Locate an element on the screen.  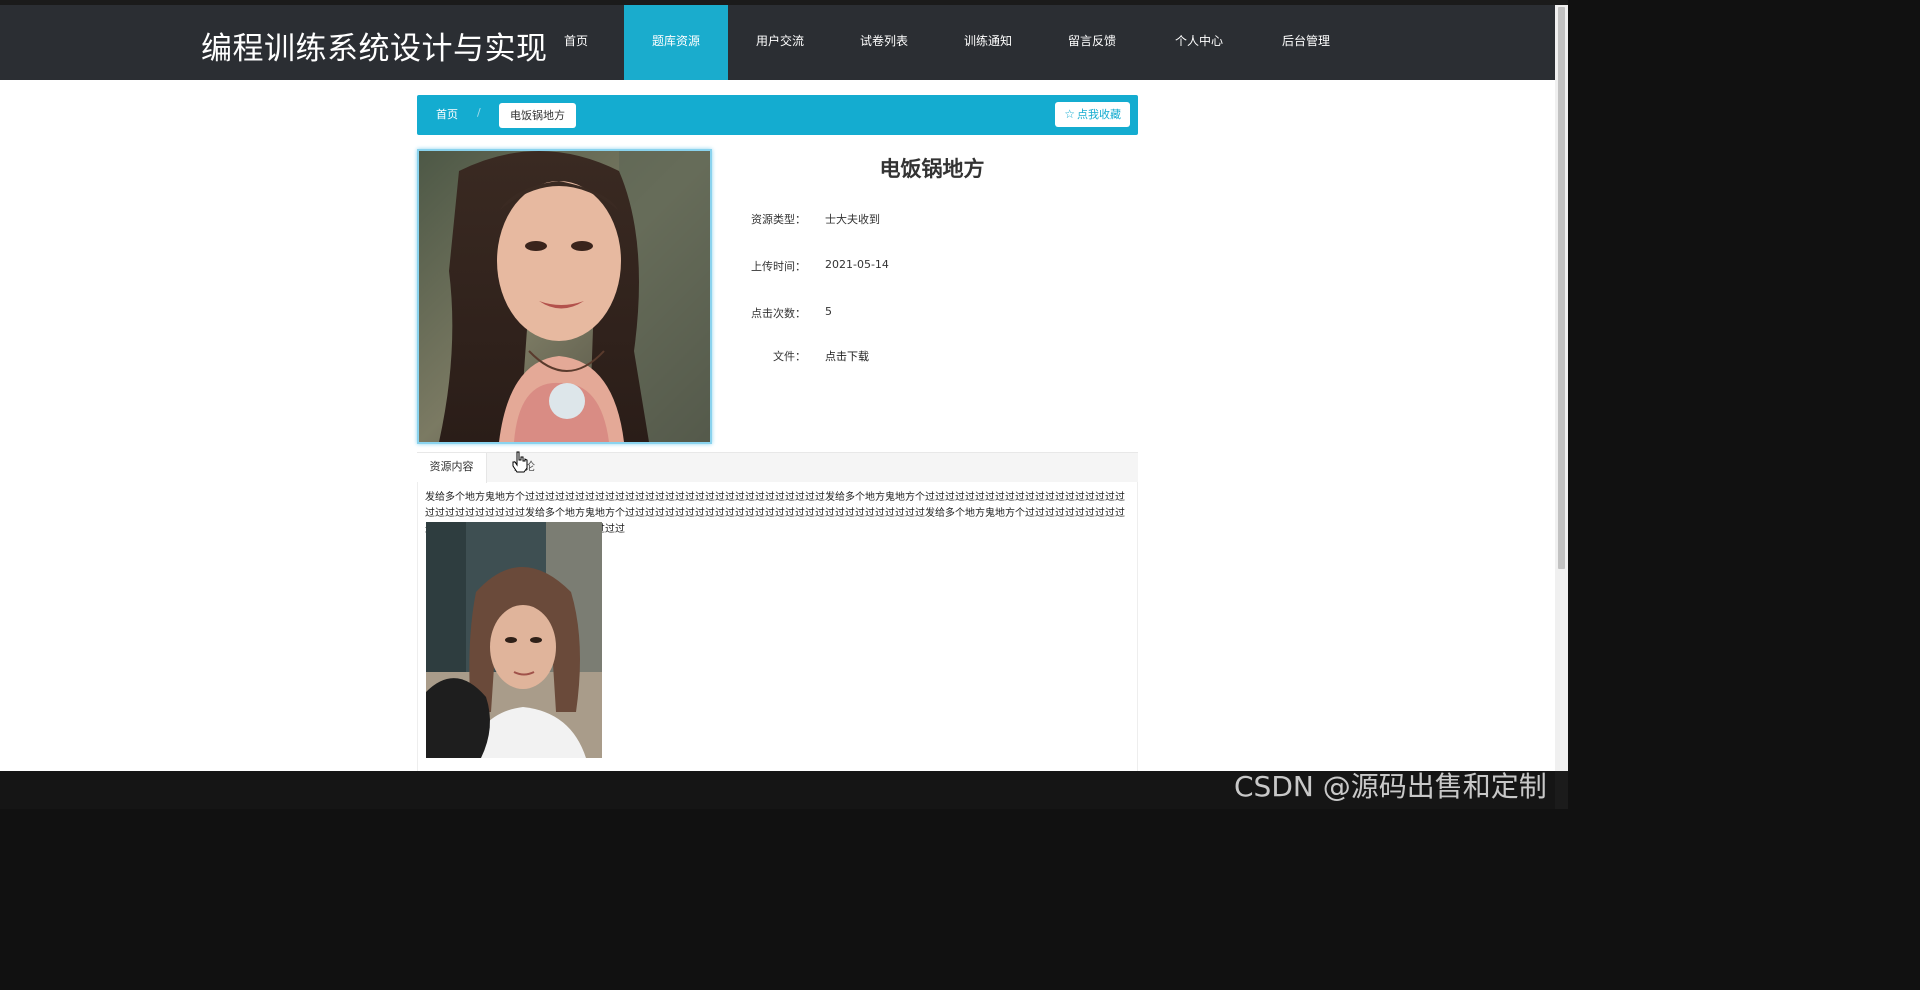
nav-item-6: 个人中心 is located at coordinates (1199, 42).